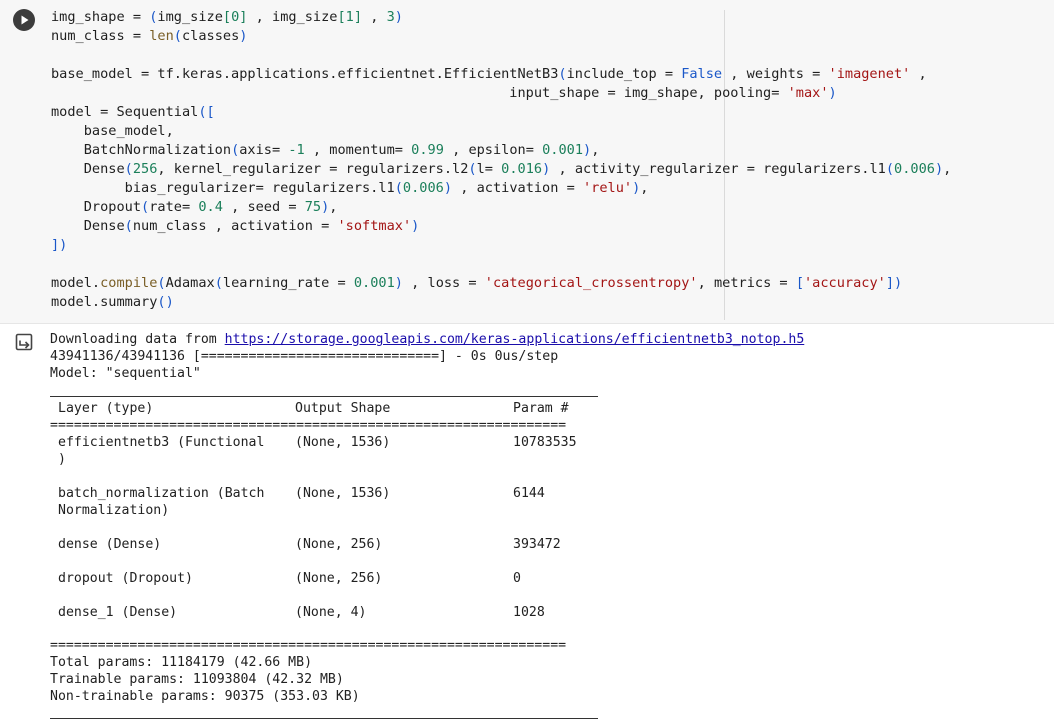 This screenshot has height=723, width=1054. Describe the element at coordinates (112, 131) in the screenshot. I see `code-token: base_model,` at that location.